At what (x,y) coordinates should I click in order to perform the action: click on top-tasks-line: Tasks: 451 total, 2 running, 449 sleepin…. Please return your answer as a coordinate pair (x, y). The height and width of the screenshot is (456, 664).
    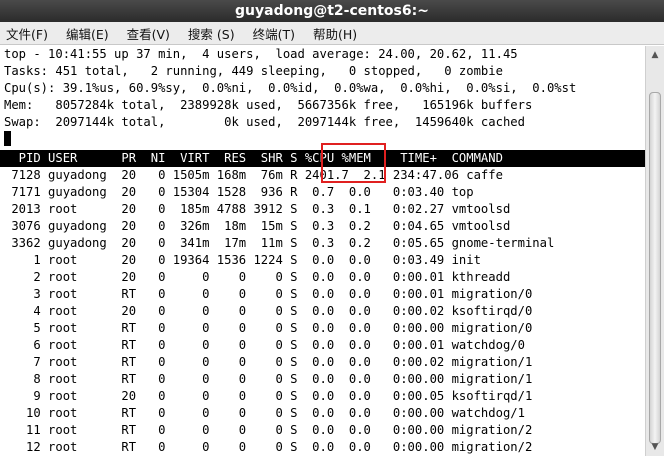
    Looking at the image, I should click on (253, 71).